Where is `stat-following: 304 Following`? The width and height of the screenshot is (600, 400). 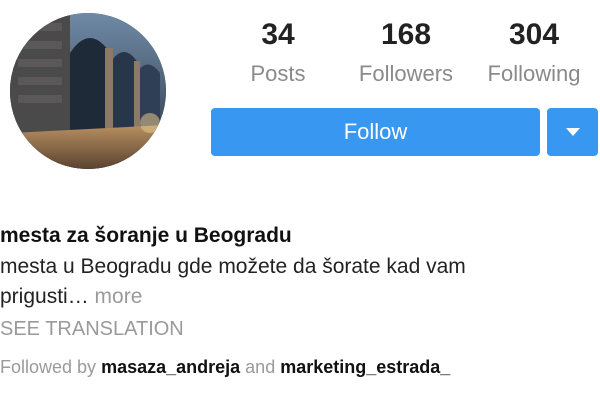
stat-following: 304 Following is located at coordinates (534, 53).